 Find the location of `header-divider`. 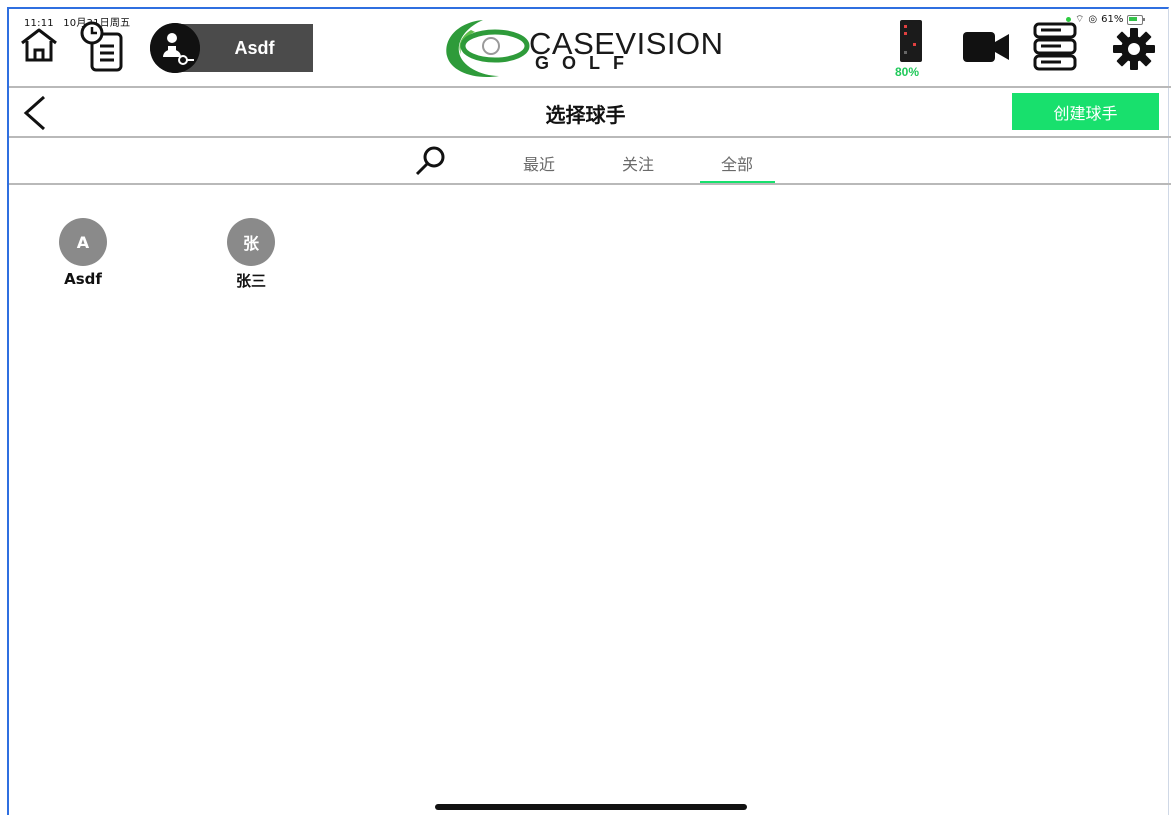

header-divider is located at coordinates (590, 87).